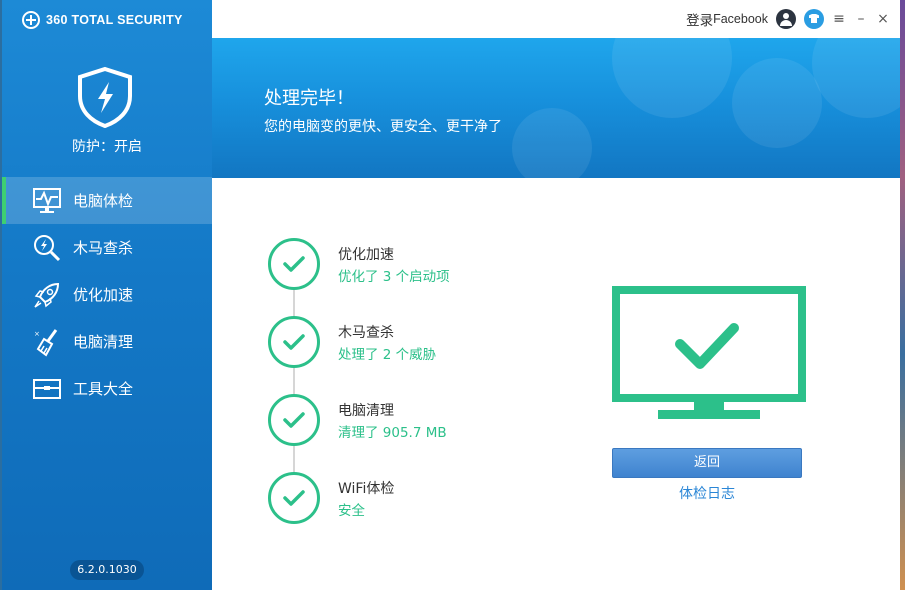  I want to click on monitor-check-icon, so click(709, 353).